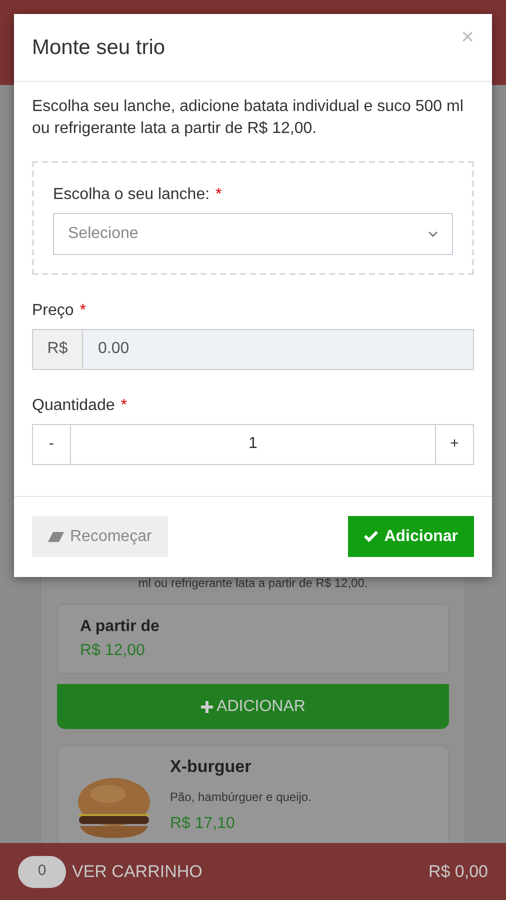 This screenshot has width=506, height=900. Describe the element at coordinates (253, 871) in the screenshot. I see `cart-bar: 0 VER CARRINHO R$ 0,00` at that location.